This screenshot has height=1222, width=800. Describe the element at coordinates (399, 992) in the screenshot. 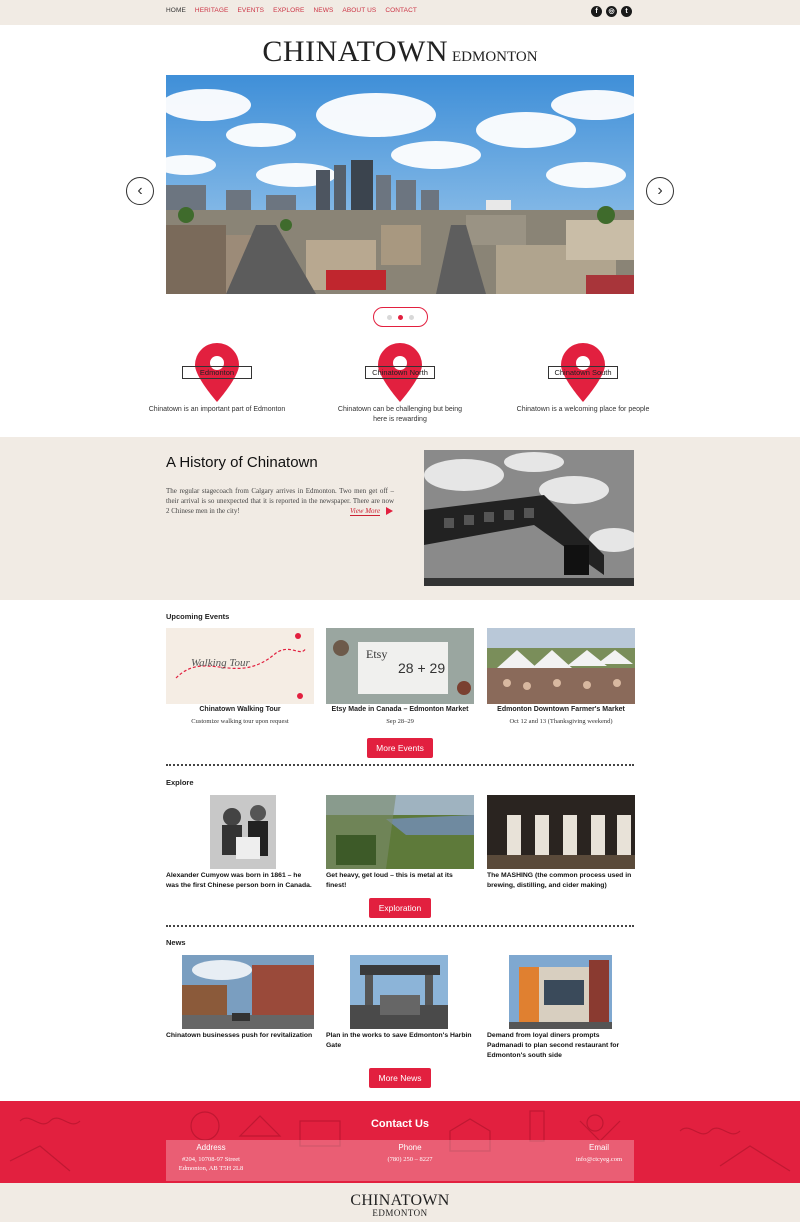

I see `harbin-gate-news-photo` at that location.